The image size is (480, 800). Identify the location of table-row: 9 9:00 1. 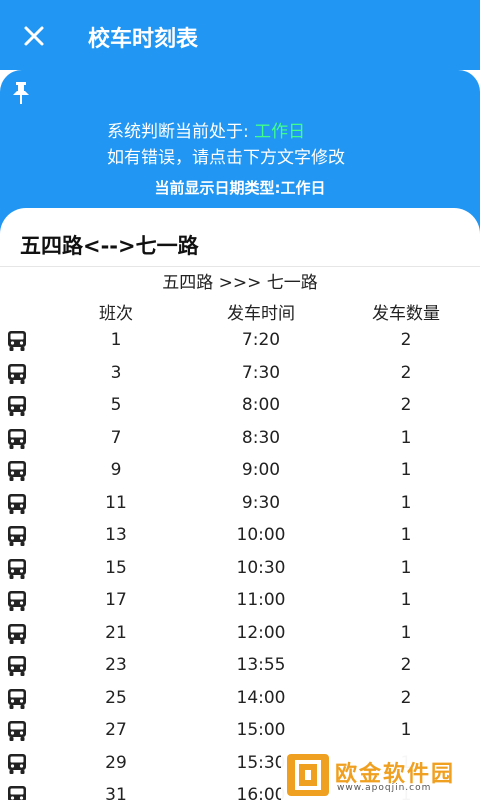
(240, 471).